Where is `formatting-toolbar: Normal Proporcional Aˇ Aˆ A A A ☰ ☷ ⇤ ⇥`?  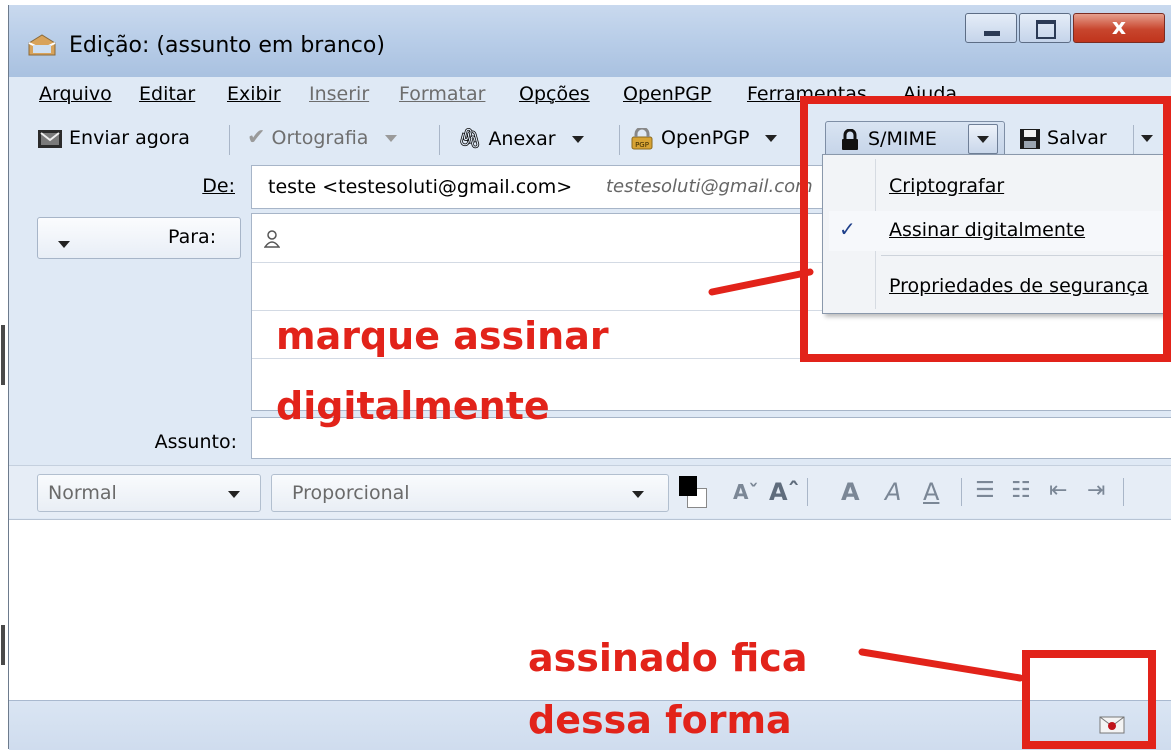
formatting-toolbar: Normal Proporcional Aˇ Aˆ A A A ☰ ☷ ⇤ ⇥ is located at coordinates (590, 491).